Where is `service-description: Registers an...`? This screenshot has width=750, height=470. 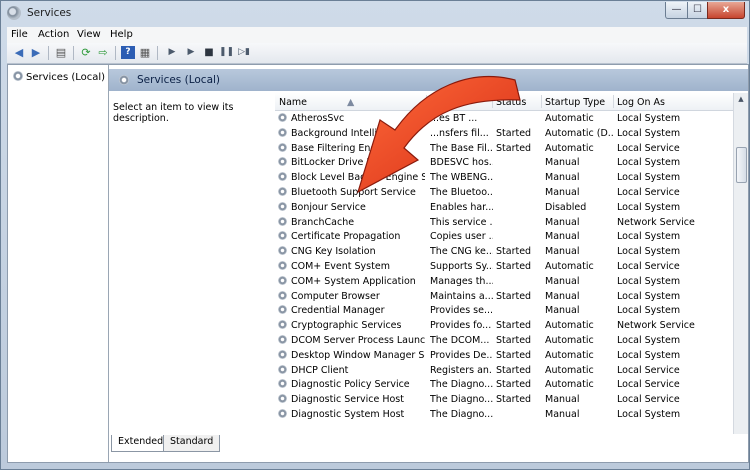
service-description: Registers an... is located at coordinates (461, 370).